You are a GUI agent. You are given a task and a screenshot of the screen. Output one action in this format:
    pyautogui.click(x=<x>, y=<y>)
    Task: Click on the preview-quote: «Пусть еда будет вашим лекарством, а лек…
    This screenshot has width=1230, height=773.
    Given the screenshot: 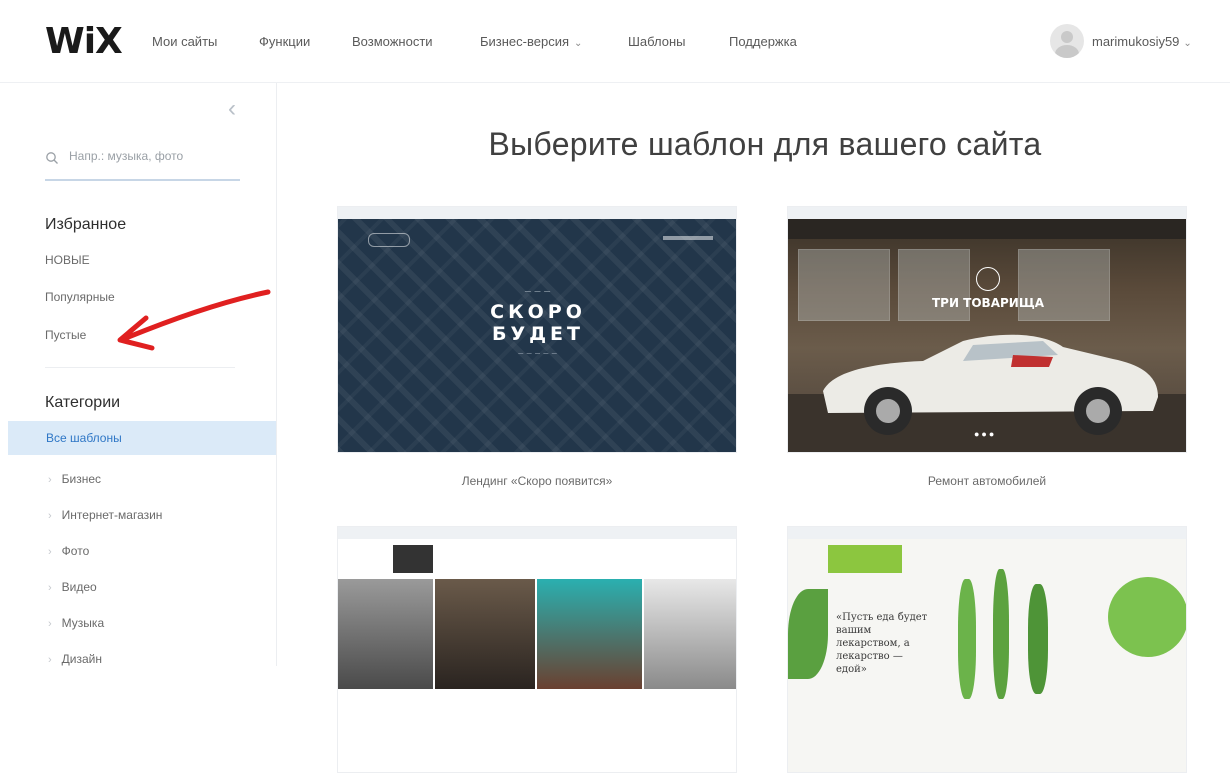 What is the action you would take?
    pyautogui.click(x=882, y=643)
    